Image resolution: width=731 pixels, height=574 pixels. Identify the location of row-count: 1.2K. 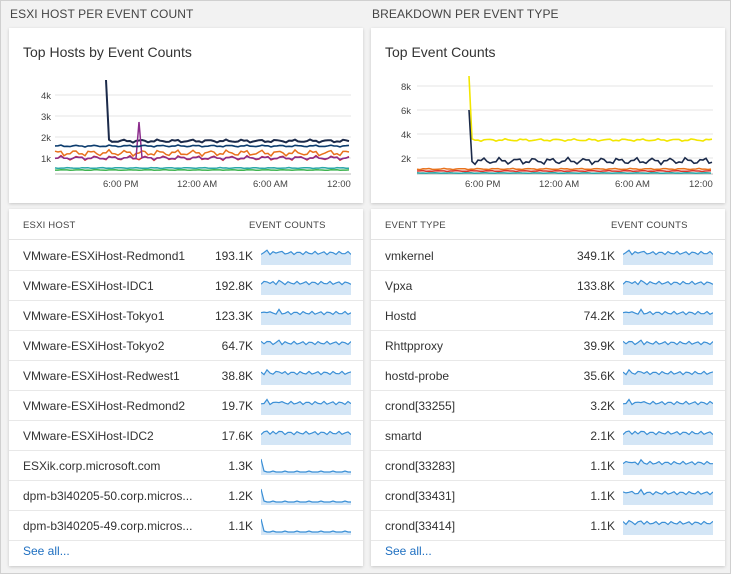
(240, 496).